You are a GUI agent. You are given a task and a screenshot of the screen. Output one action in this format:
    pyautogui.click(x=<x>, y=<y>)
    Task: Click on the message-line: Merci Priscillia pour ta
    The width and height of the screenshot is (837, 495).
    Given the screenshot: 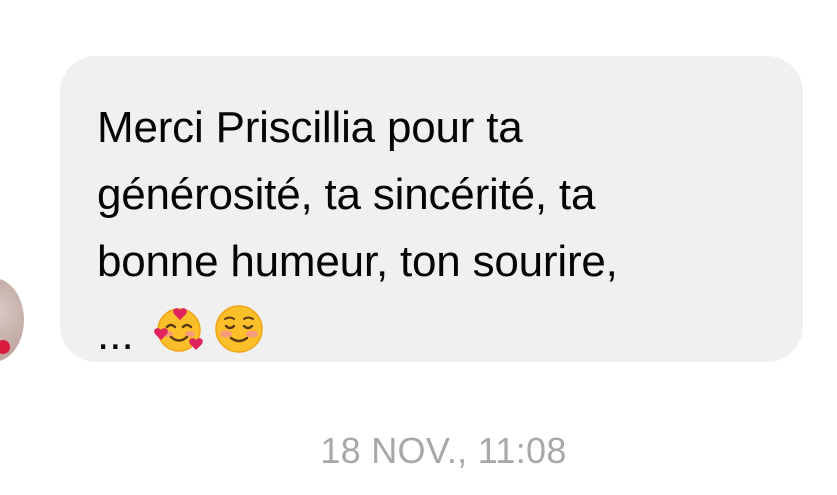 What is the action you would take?
    pyautogui.click(x=310, y=127)
    